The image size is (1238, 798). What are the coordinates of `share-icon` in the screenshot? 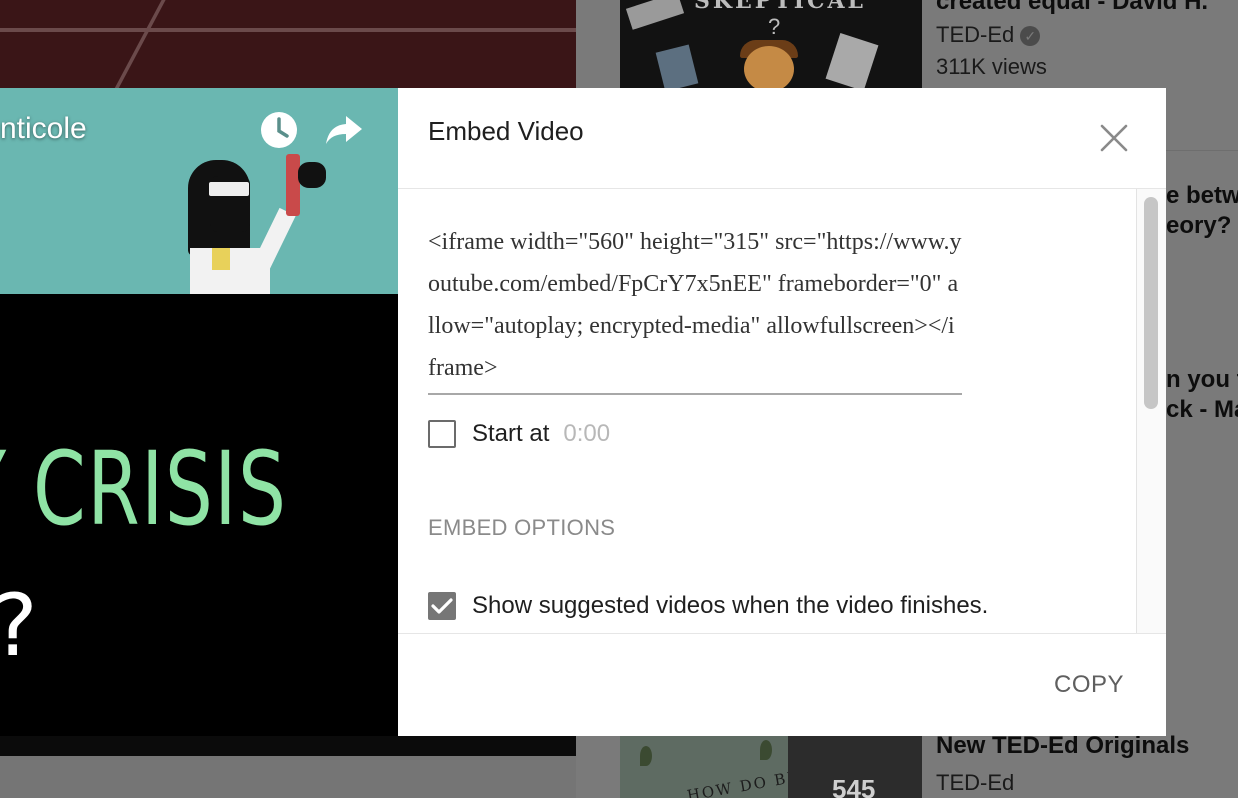 It's located at (344, 130).